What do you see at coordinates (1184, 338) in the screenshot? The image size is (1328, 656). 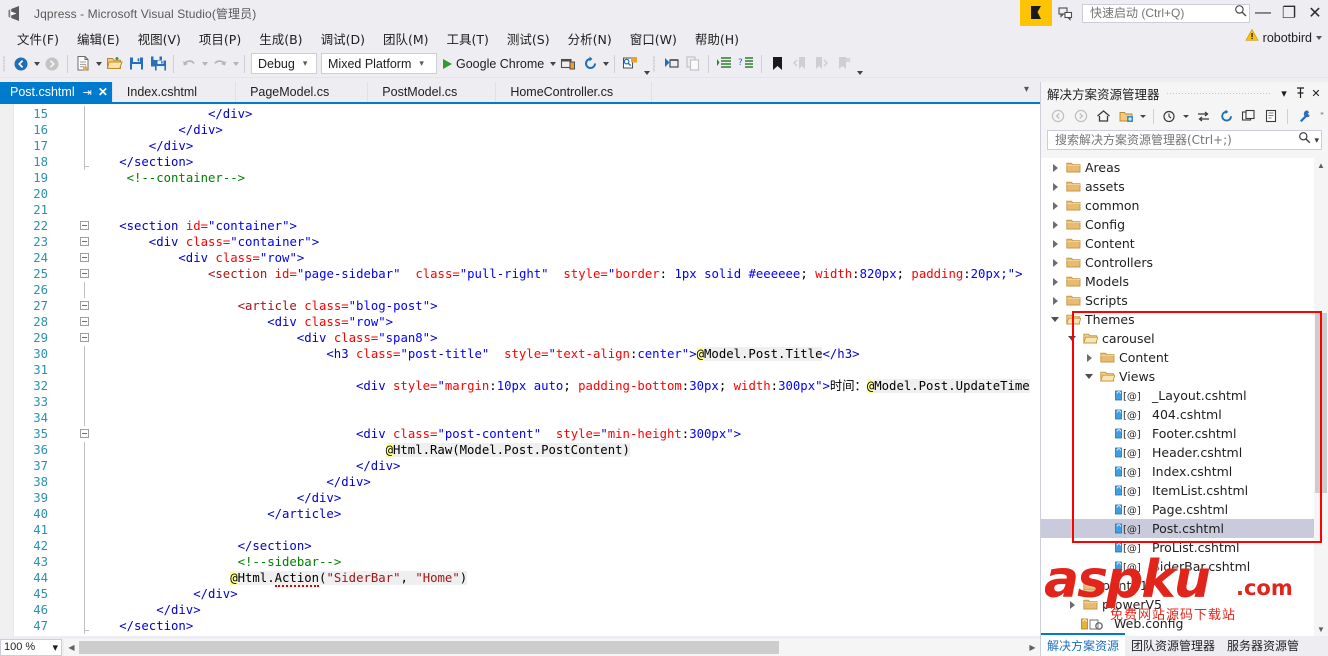 I see `tree-item-carousel: carousel` at bounding box center [1184, 338].